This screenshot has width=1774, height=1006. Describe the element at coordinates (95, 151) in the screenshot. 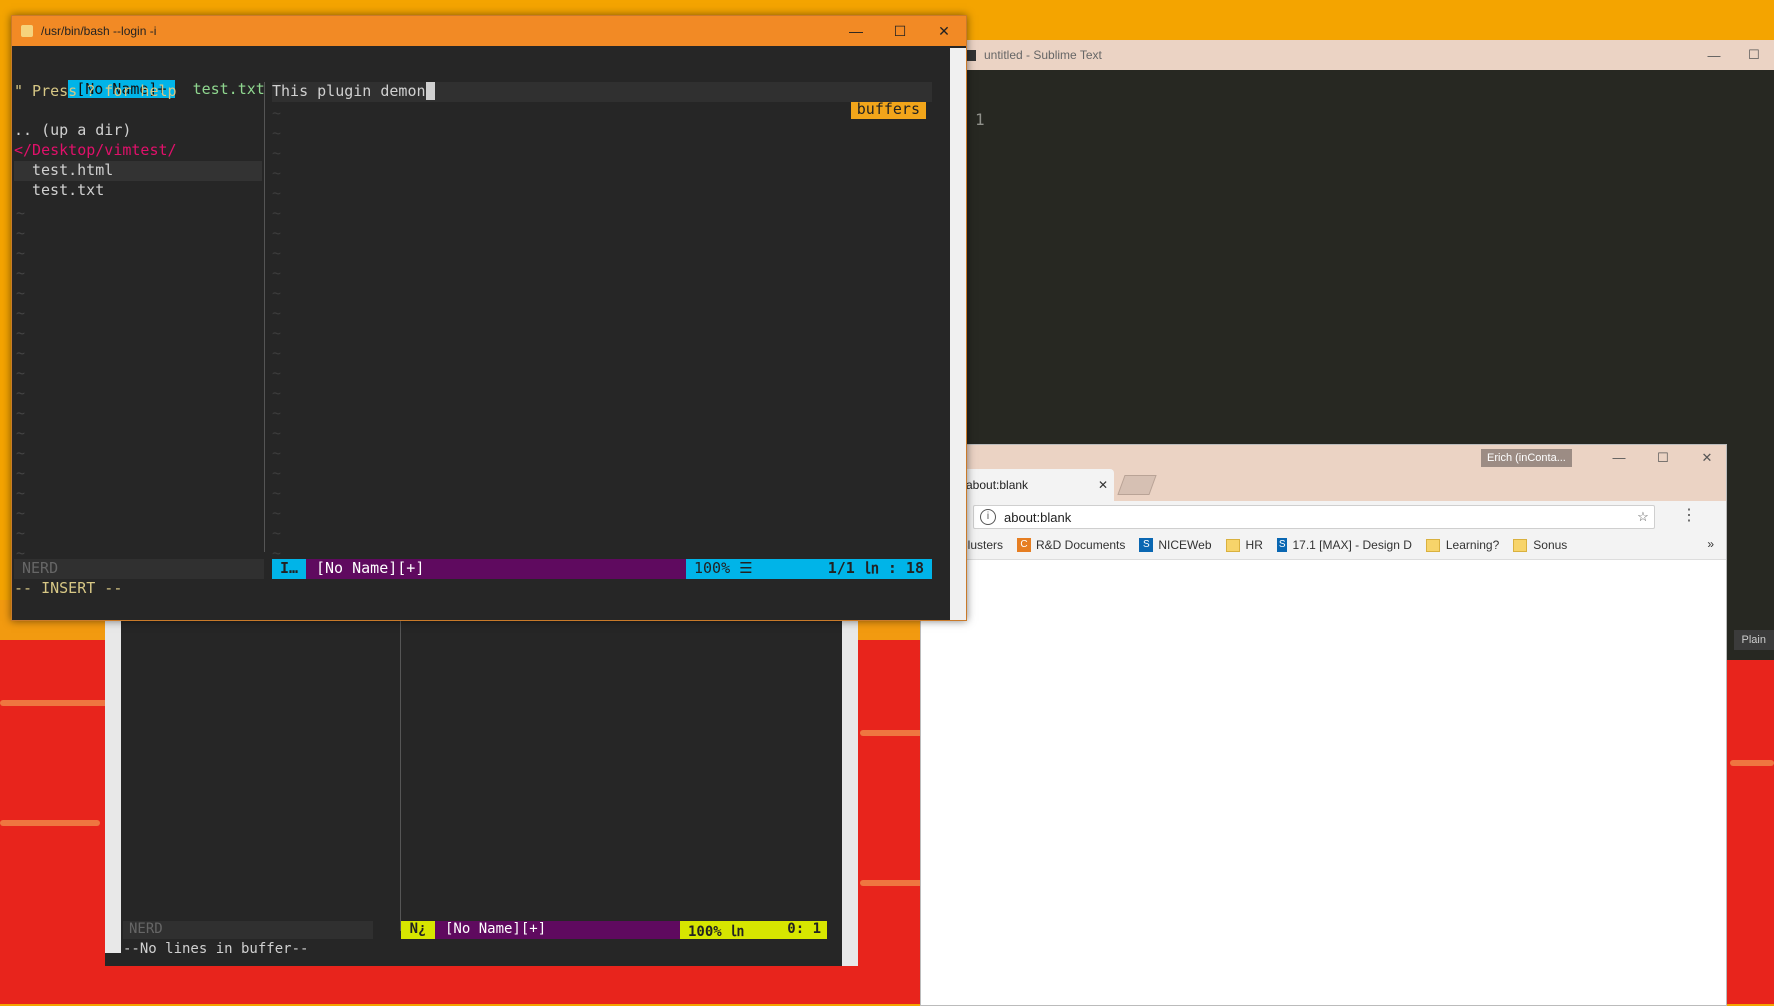

I see `nerdtree-path: </Desktop/vimtest/` at that location.